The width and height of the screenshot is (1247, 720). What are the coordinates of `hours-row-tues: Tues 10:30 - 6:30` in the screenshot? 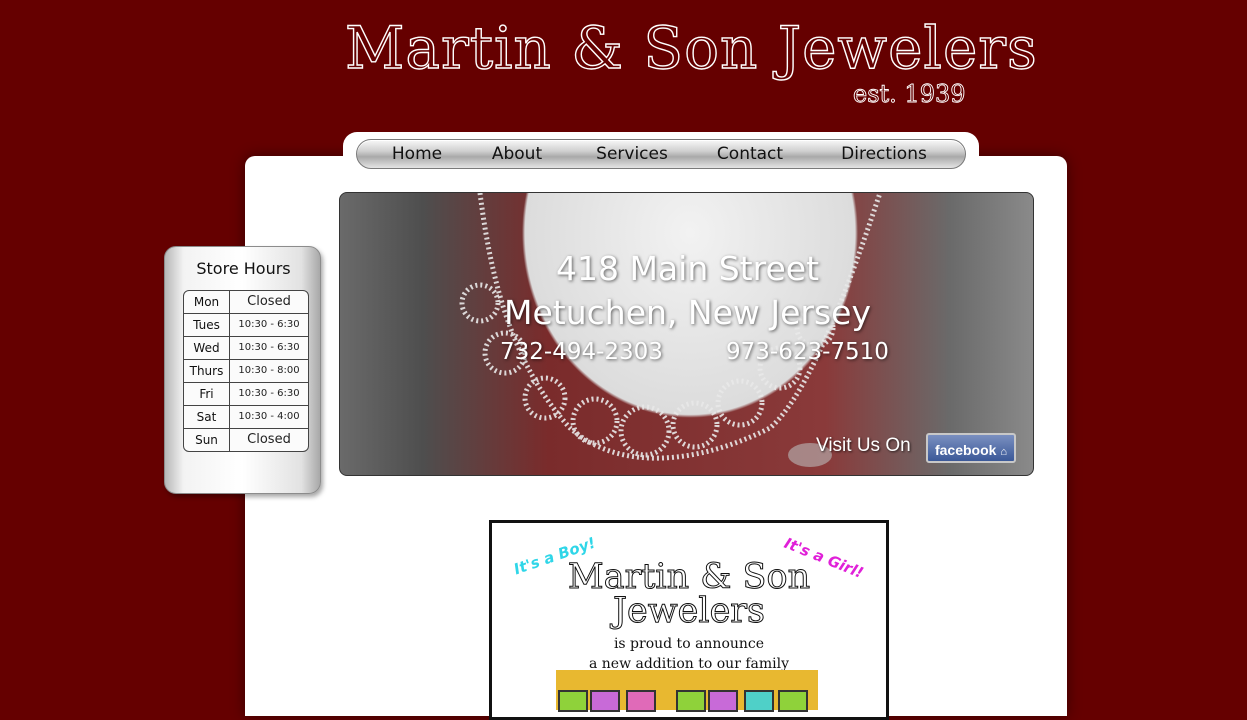 It's located at (246, 324).